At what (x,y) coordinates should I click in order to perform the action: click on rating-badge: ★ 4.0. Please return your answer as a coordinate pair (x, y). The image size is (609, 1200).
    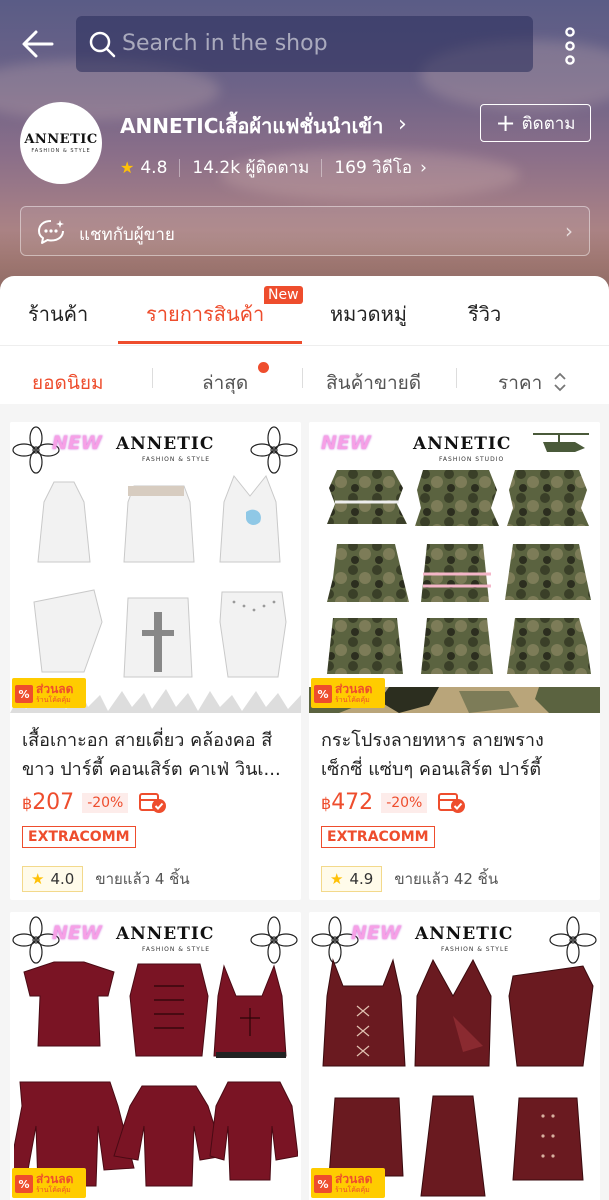
    Looking at the image, I should click on (53, 879).